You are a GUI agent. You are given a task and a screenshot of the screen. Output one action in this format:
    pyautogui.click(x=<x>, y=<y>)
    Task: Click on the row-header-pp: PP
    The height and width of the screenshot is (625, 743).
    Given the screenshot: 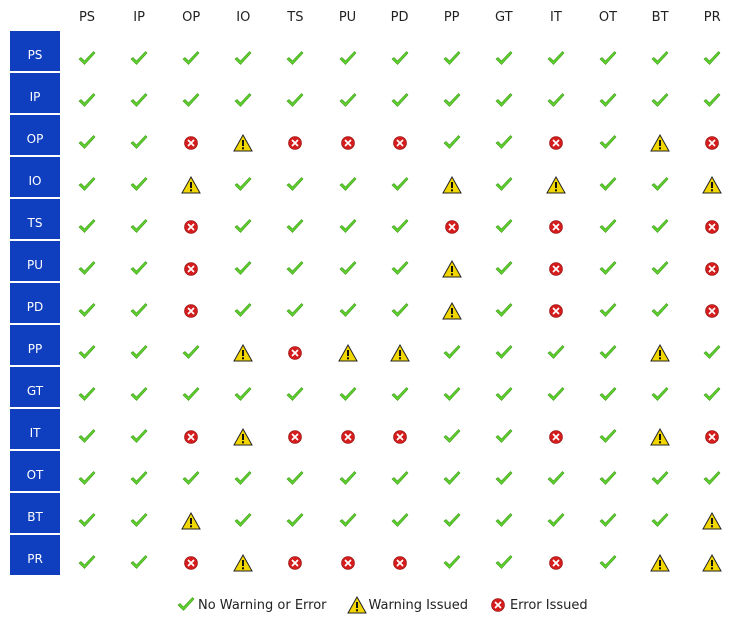 What is the action you would take?
    pyautogui.click(x=35, y=345)
    